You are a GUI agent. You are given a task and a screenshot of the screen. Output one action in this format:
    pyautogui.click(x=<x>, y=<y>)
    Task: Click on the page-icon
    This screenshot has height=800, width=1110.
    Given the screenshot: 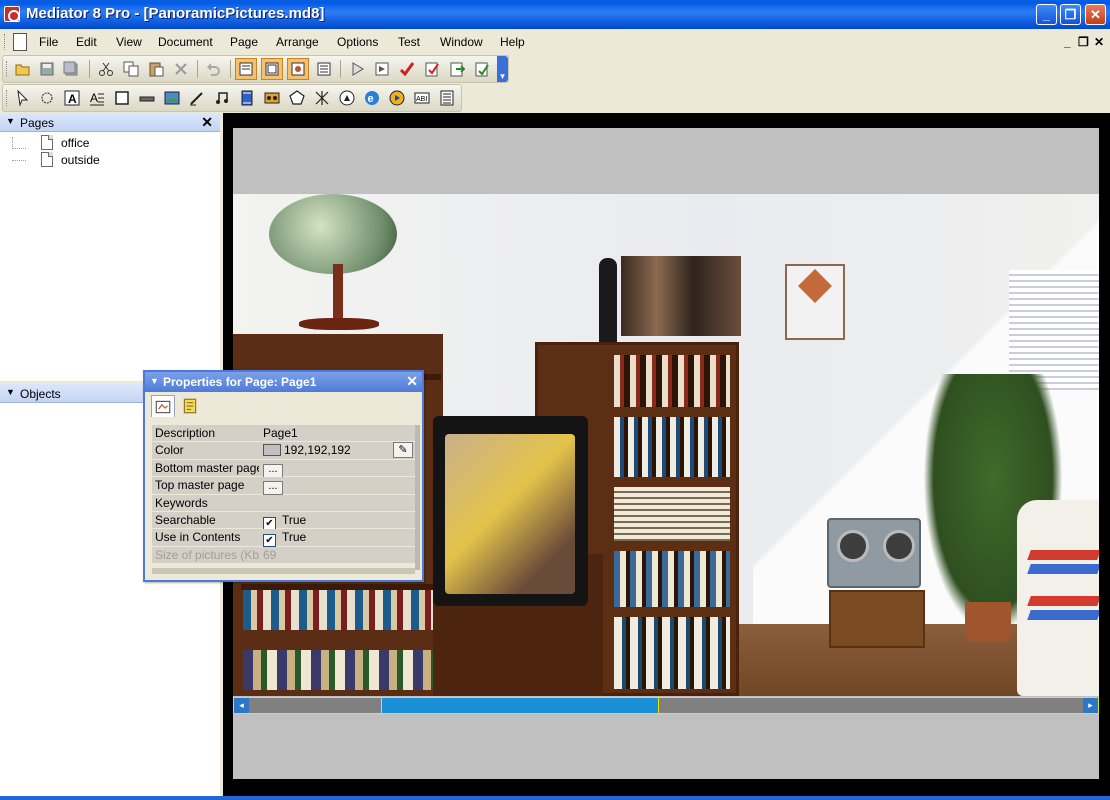 What is the action you would take?
    pyautogui.click(x=47, y=142)
    